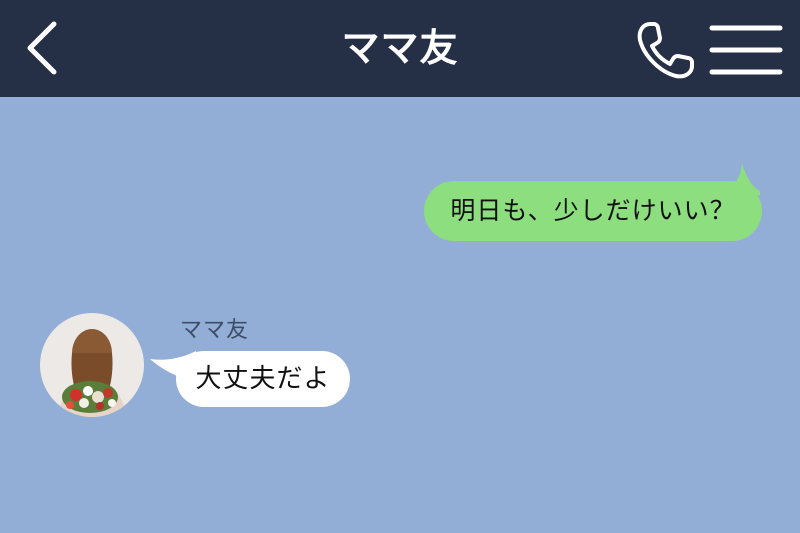 This screenshot has width=800, height=533. I want to click on hamburger-menu-icon, so click(746, 50).